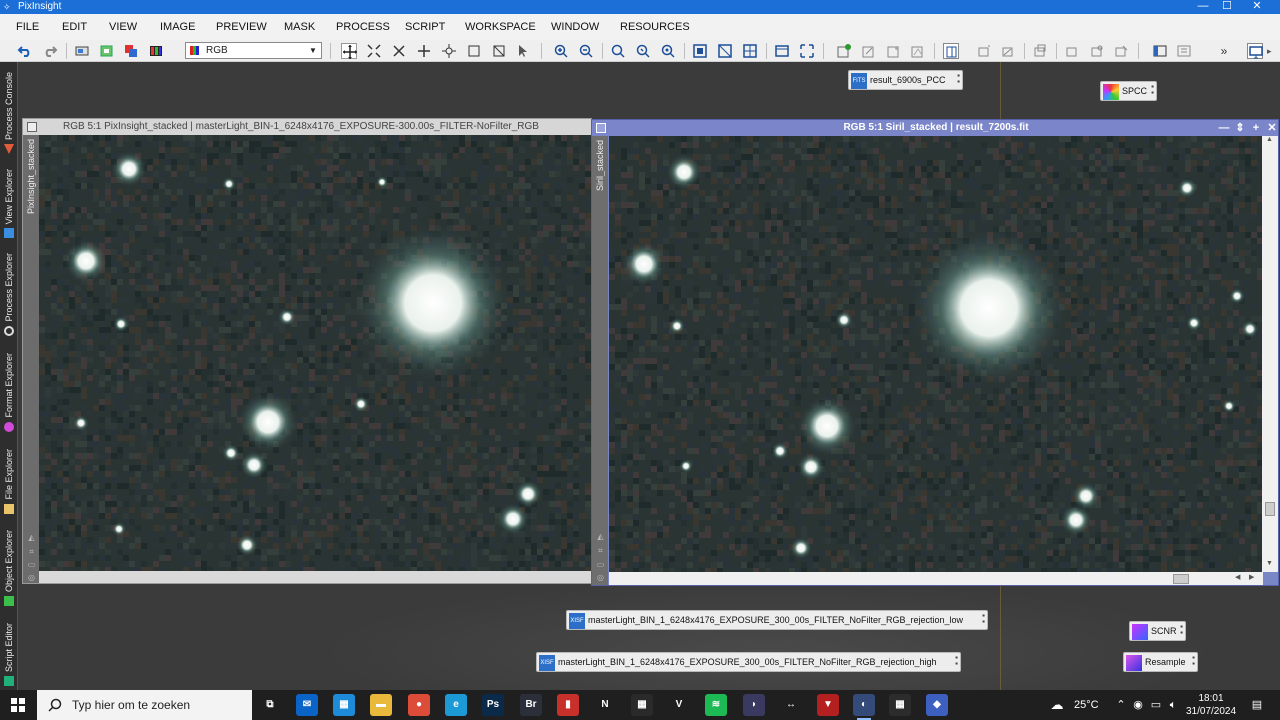  I want to click on duplicate-image-icon, so click(131, 51).